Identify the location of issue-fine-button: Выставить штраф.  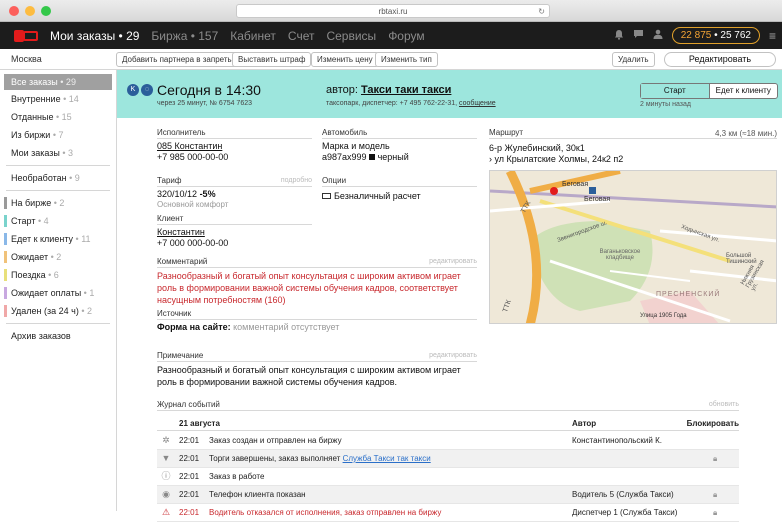
(272, 59).